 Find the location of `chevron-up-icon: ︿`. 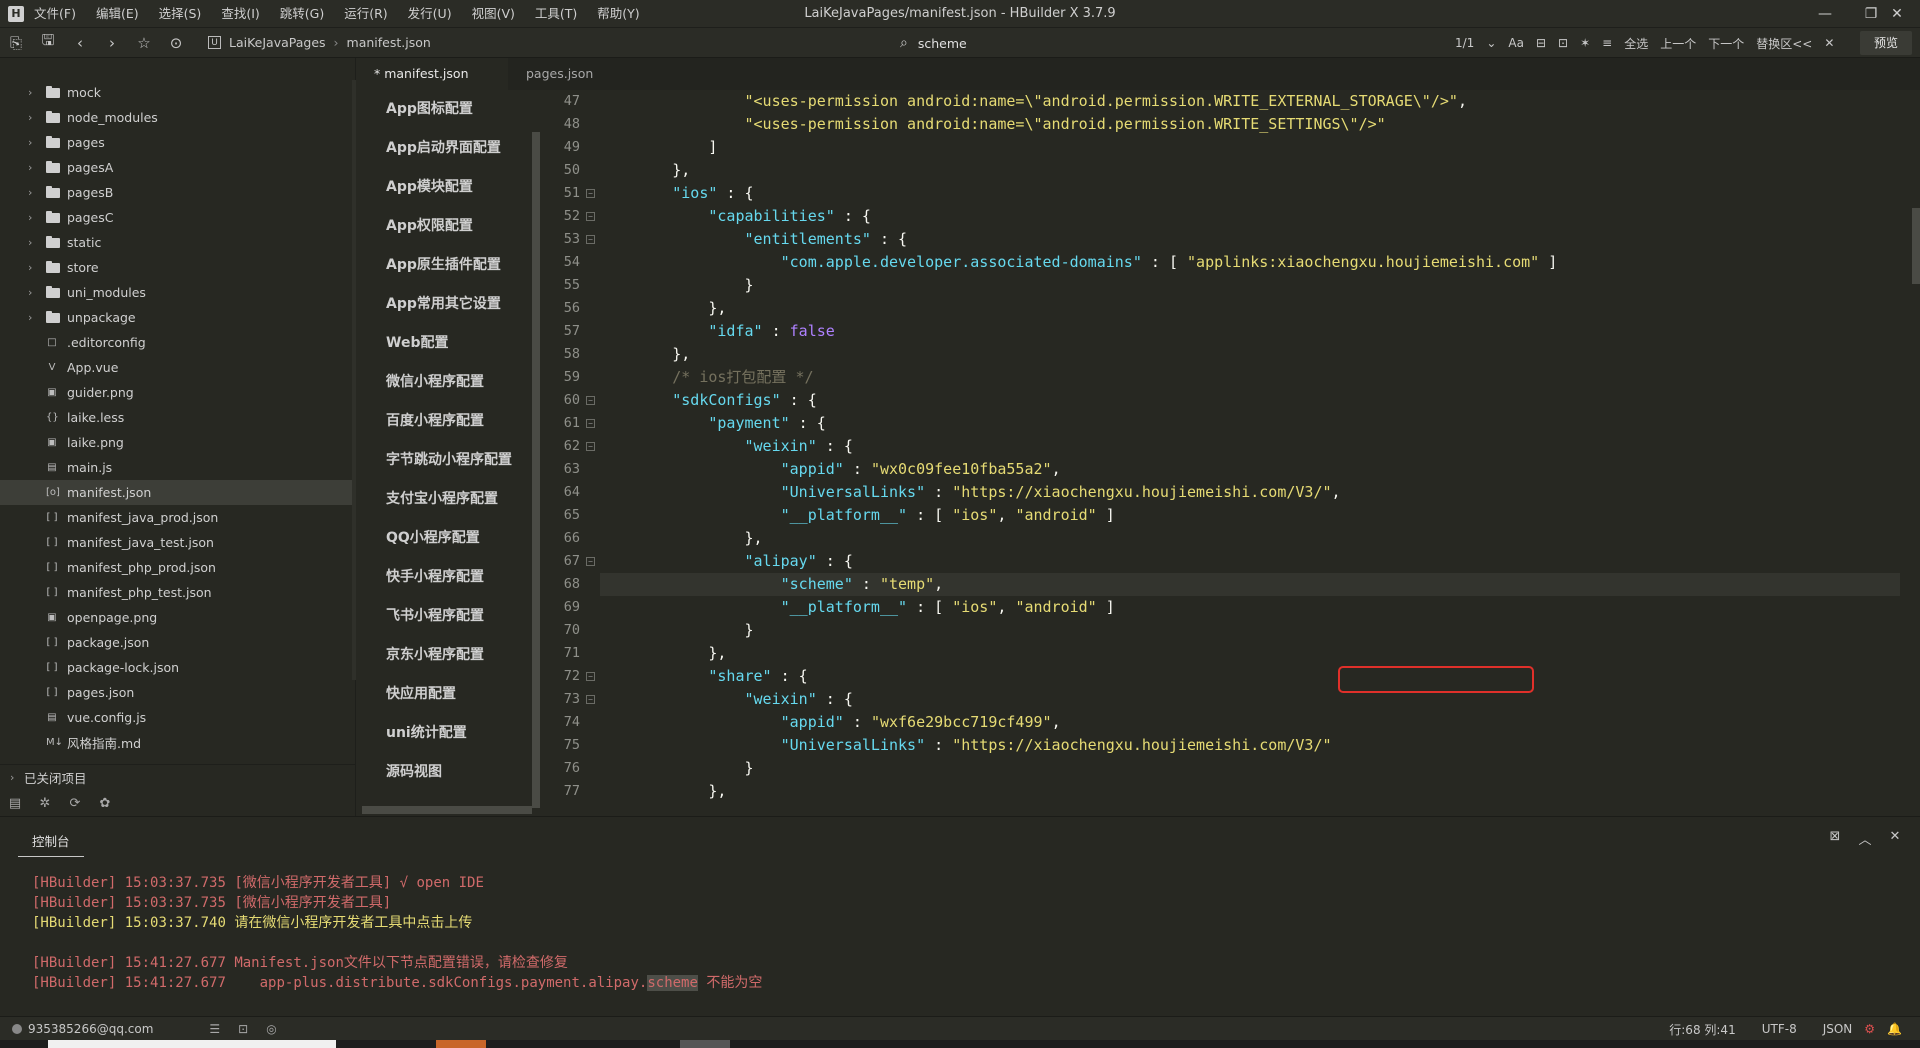

chevron-up-icon: ︿ is located at coordinates (1865, 838).